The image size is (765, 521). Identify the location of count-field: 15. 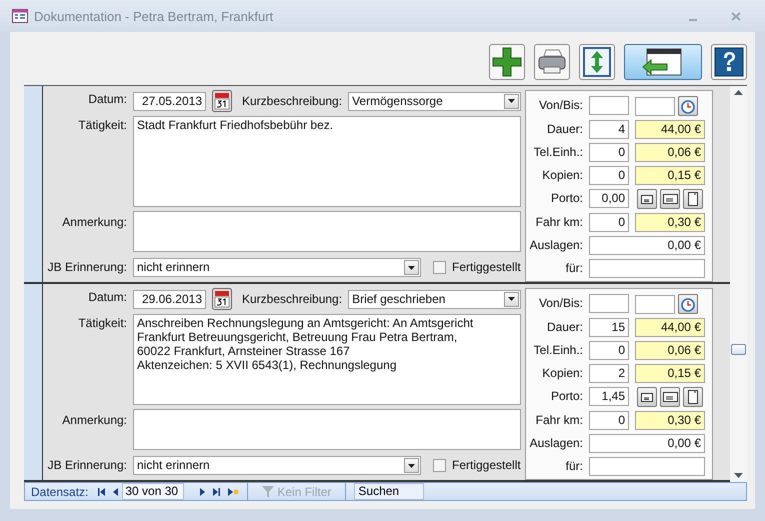
(609, 327).